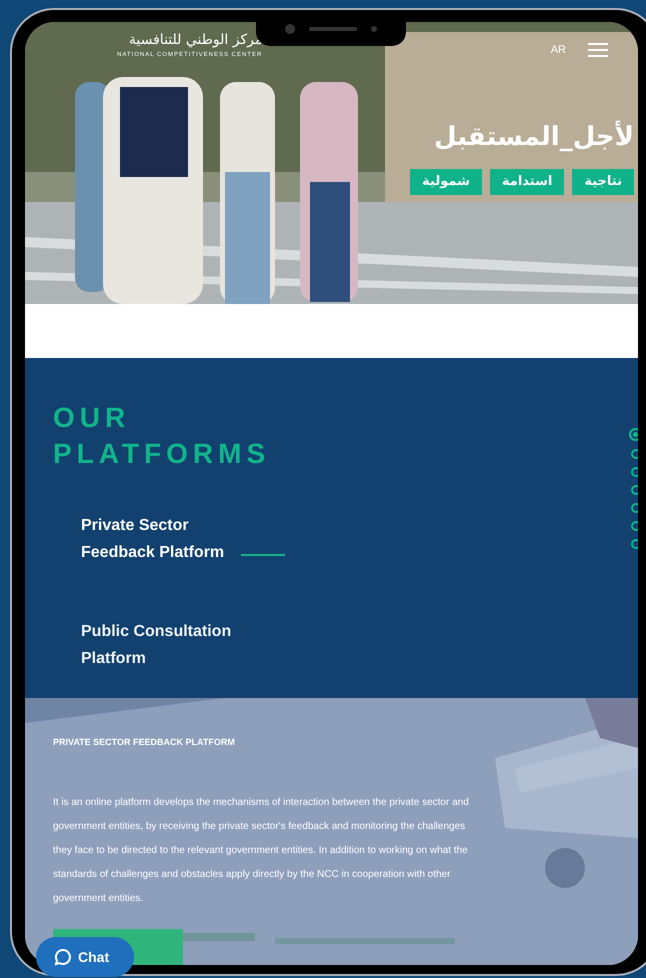 Image resolution: width=646 pixels, height=978 pixels. What do you see at coordinates (446, 181) in the screenshot?
I see `value-tag: شمولية` at bounding box center [446, 181].